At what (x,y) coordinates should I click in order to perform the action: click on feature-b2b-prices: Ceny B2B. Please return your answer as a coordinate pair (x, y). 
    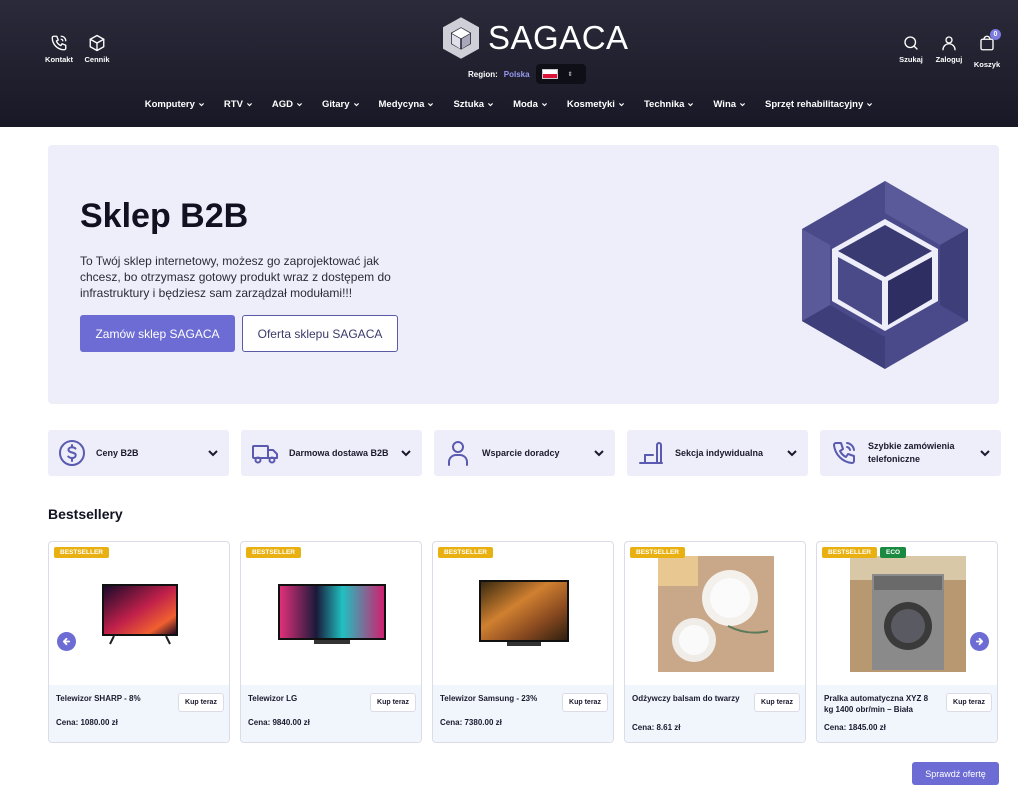
    Looking at the image, I should click on (138, 453).